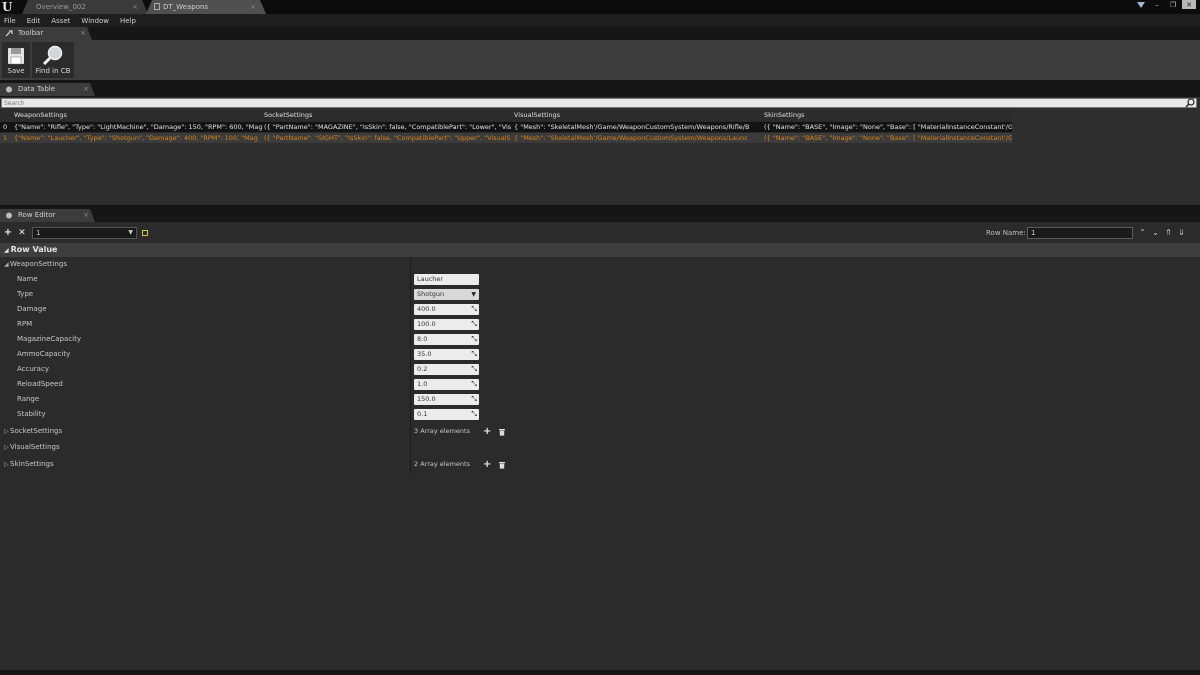  Describe the element at coordinates (31, 414) in the screenshot. I see `property-label: Stability` at that location.